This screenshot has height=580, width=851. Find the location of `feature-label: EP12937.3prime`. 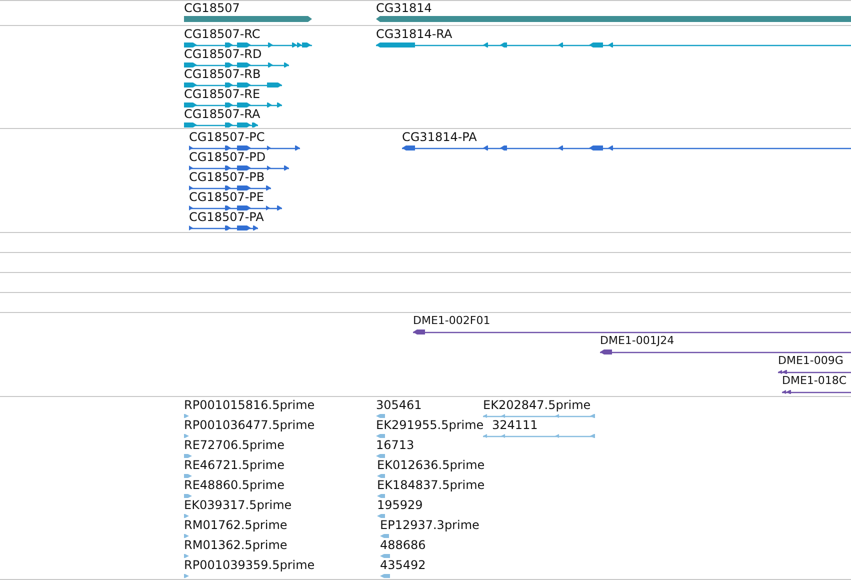

feature-label: EP12937.3prime is located at coordinates (430, 525).